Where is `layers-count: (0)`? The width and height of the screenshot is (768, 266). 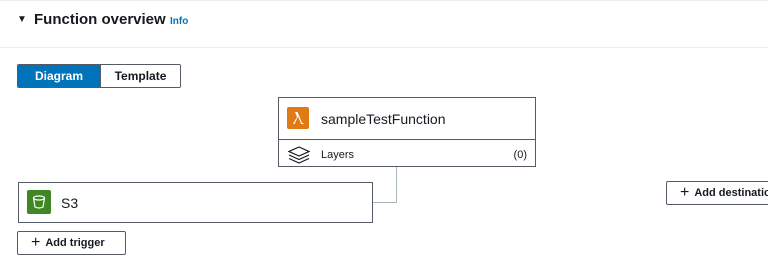 layers-count: (0) is located at coordinates (520, 155).